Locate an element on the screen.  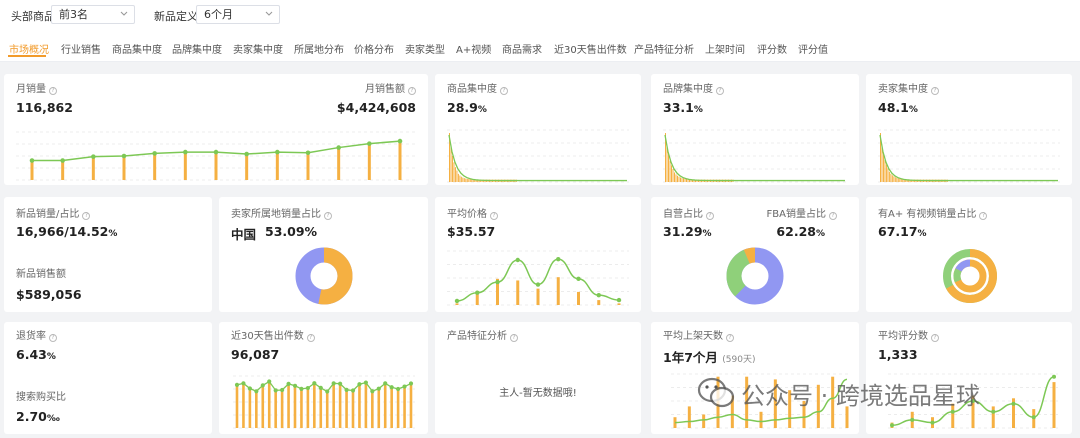
brand-concentration-value: 33.1% is located at coordinates (683, 107).